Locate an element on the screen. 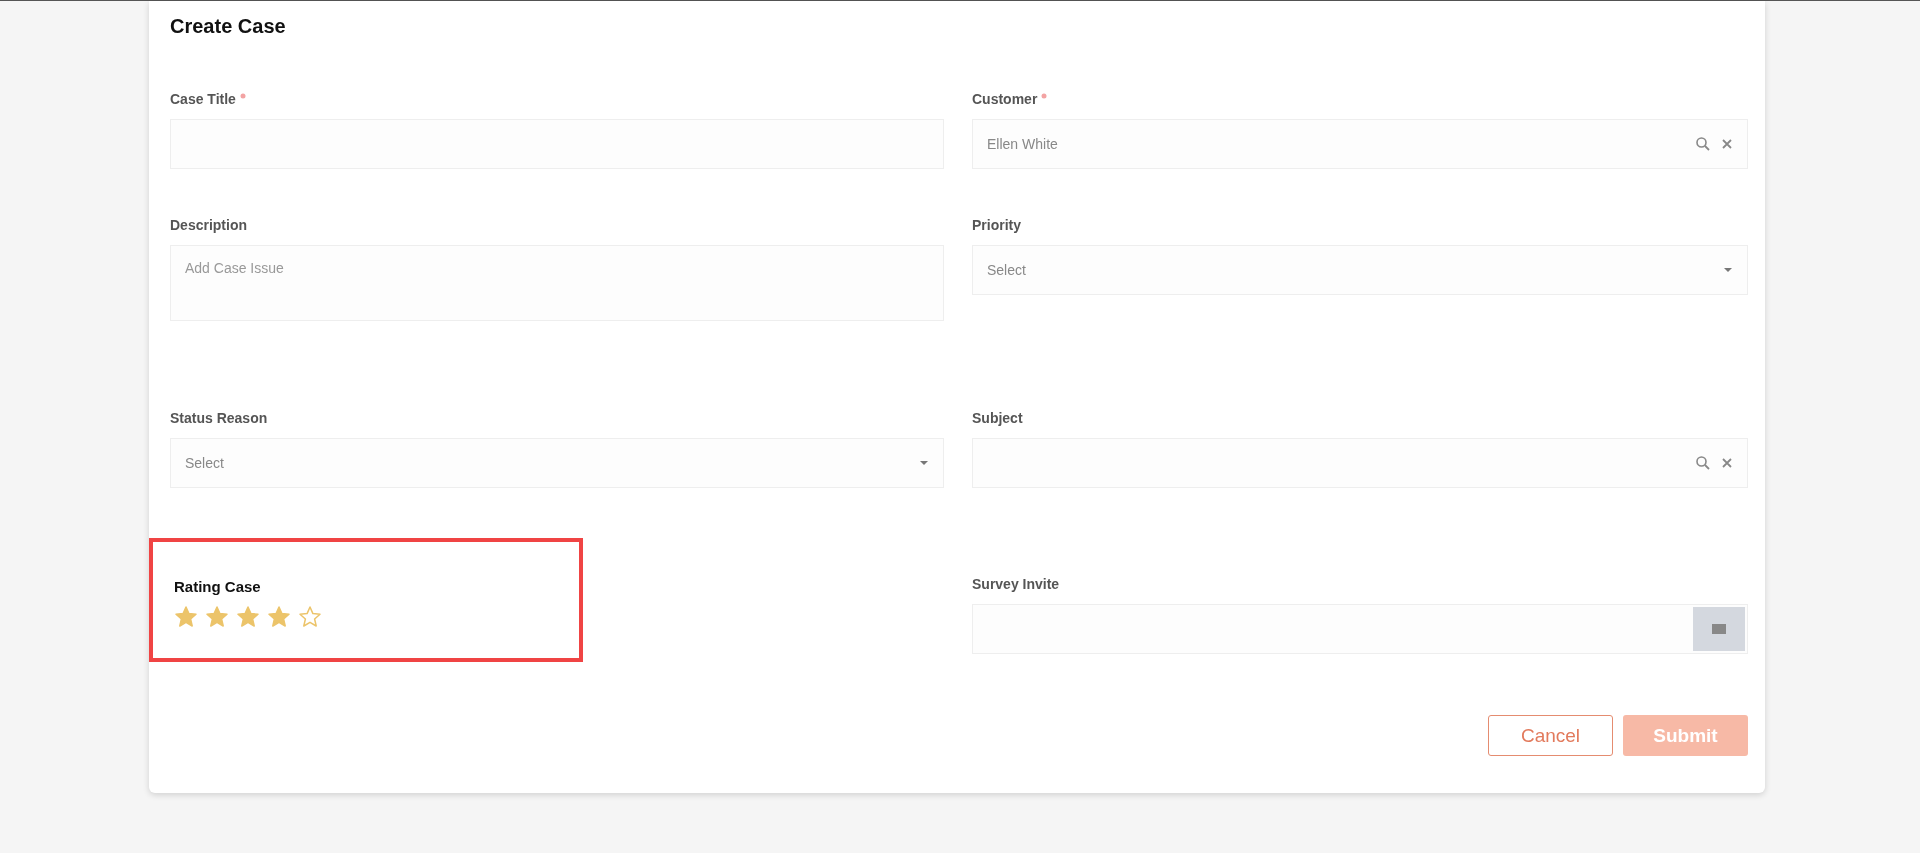 Image resolution: width=1920 pixels, height=853 pixels. form-title: Create Case is located at coordinates (228, 26).